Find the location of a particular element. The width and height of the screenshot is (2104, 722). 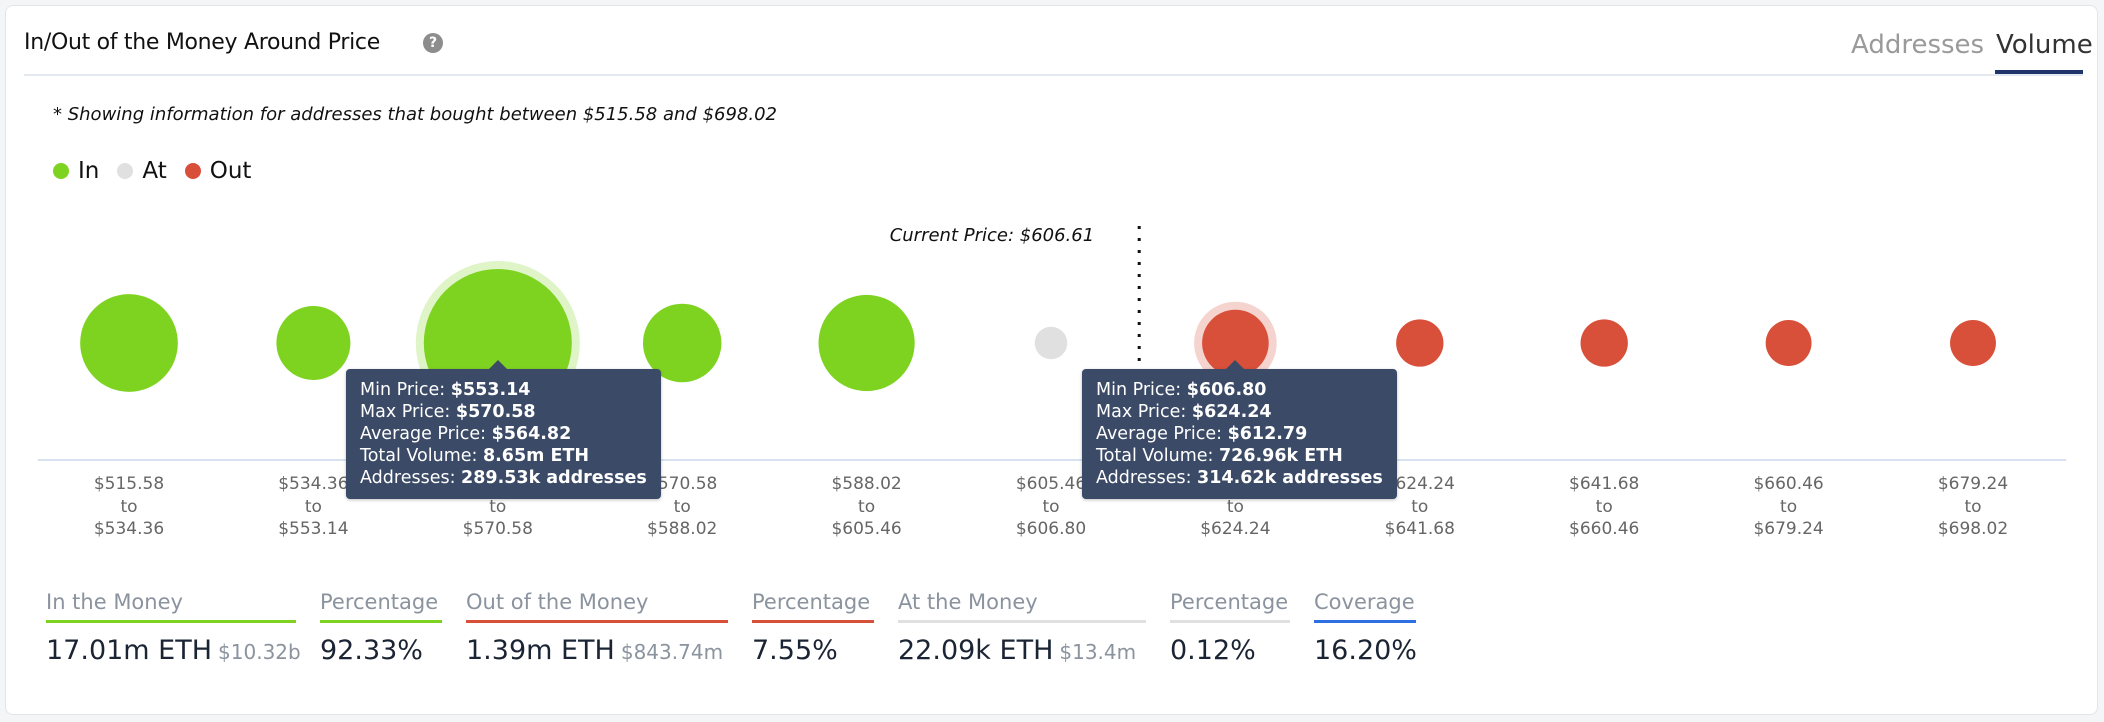

bin-label: $679.24 to $698.02 is located at coordinates (1973, 506).